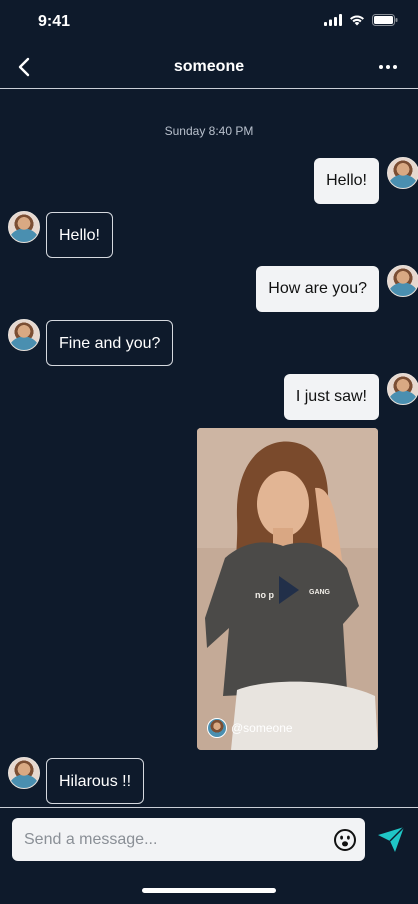 The width and height of the screenshot is (418, 904). I want to click on send-icon, so click(391, 840).